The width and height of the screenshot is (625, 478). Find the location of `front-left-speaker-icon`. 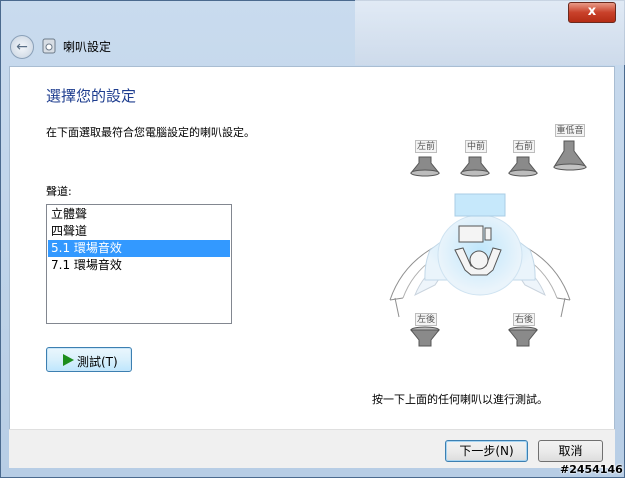

front-left-speaker-icon is located at coordinates (425, 166).